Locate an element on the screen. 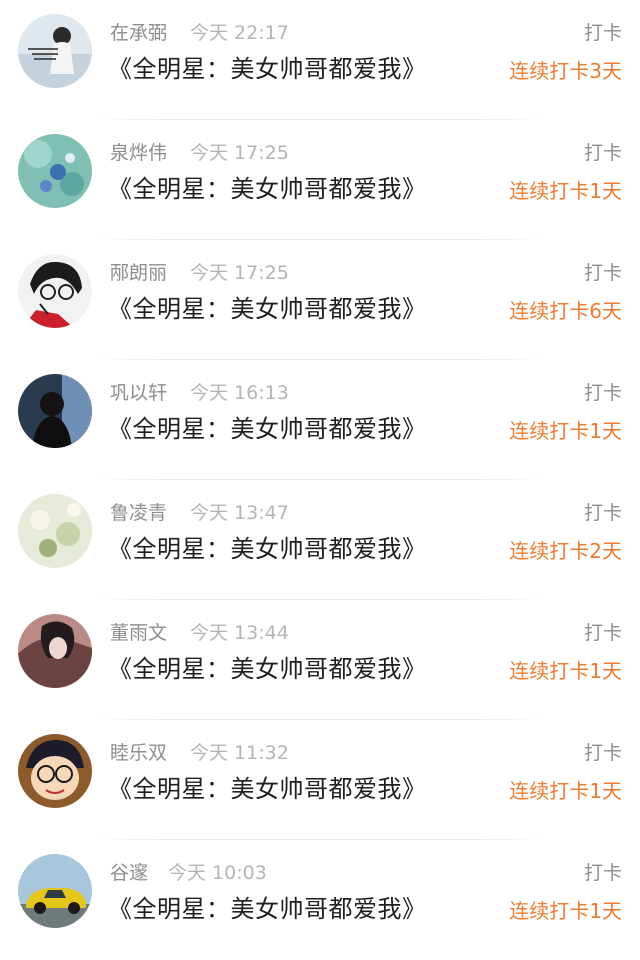  list-item: 鲁凌青 今天 13:47 《全明星：美女帅哥都爱我》 打卡 连续打卡2天 is located at coordinates (320, 540).